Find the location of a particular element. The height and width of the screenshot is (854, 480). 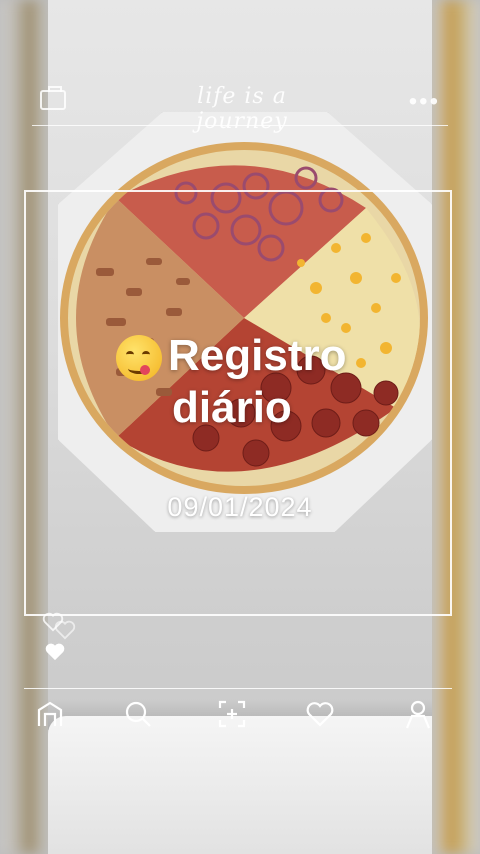

heart-filled-icon is located at coordinates (55, 652).